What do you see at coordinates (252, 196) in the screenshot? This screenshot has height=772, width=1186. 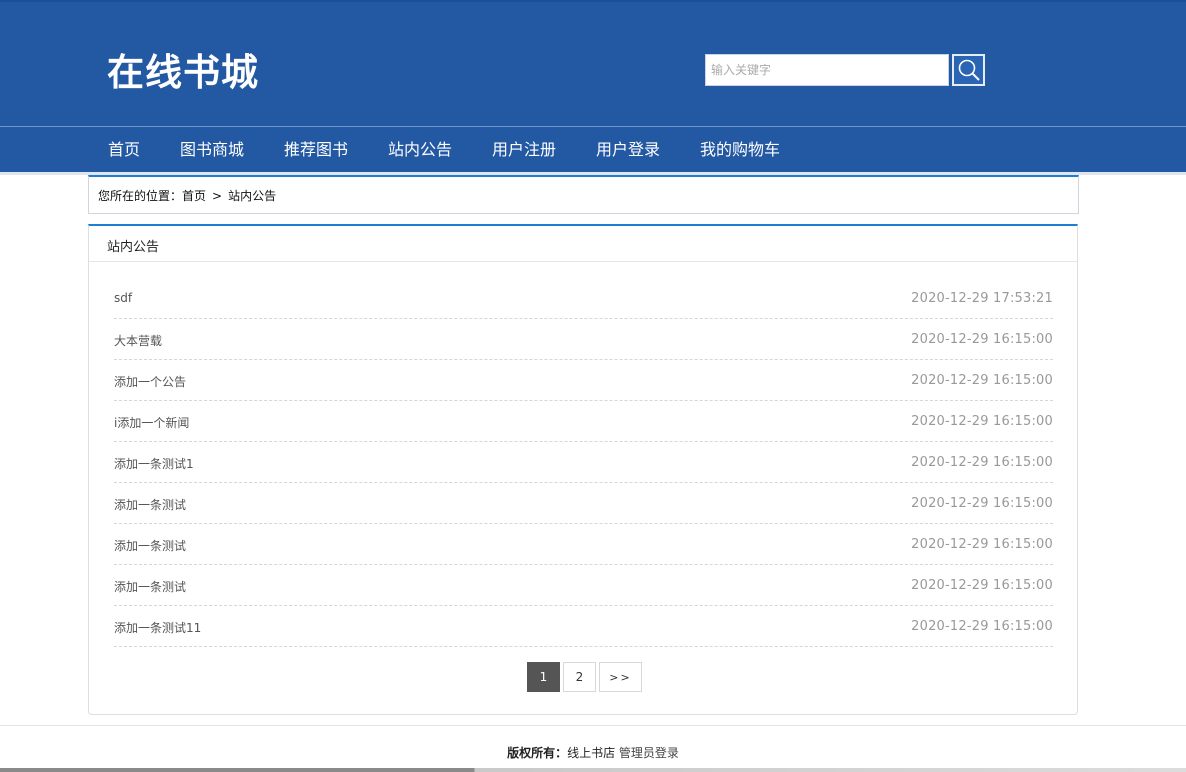 I see `breadcrumb-current: 站内公告` at bounding box center [252, 196].